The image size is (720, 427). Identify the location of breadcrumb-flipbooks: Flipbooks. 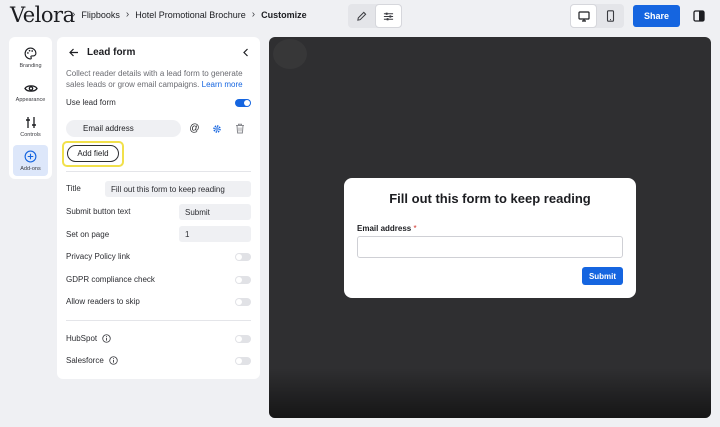
(100, 15).